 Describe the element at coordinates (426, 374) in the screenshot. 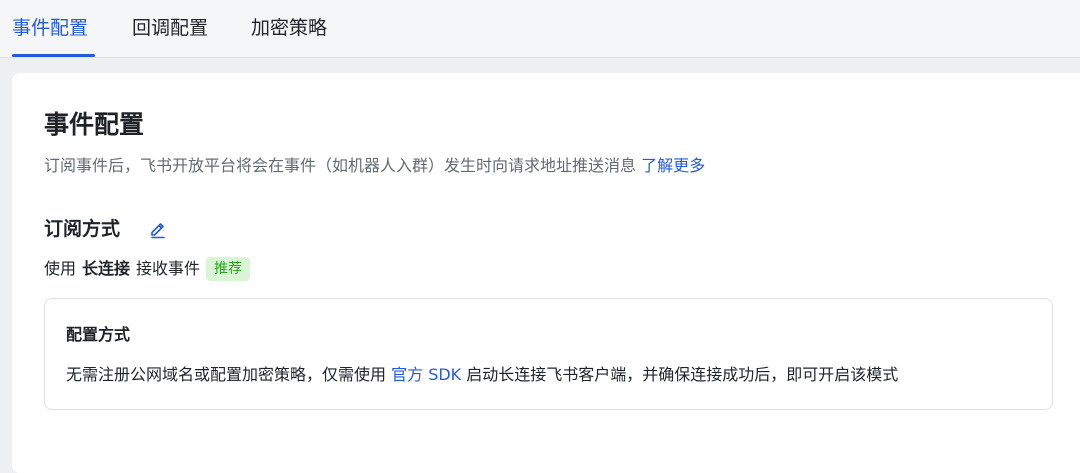

I see `official-sdk-link: 官方 SDK` at that location.